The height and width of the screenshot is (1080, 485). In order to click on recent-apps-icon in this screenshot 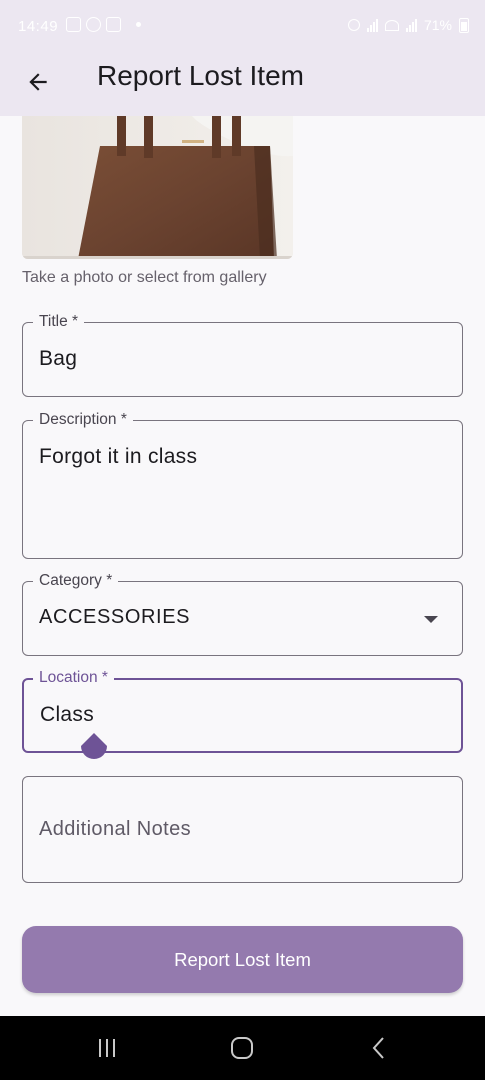, I will do `click(107, 1048)`.